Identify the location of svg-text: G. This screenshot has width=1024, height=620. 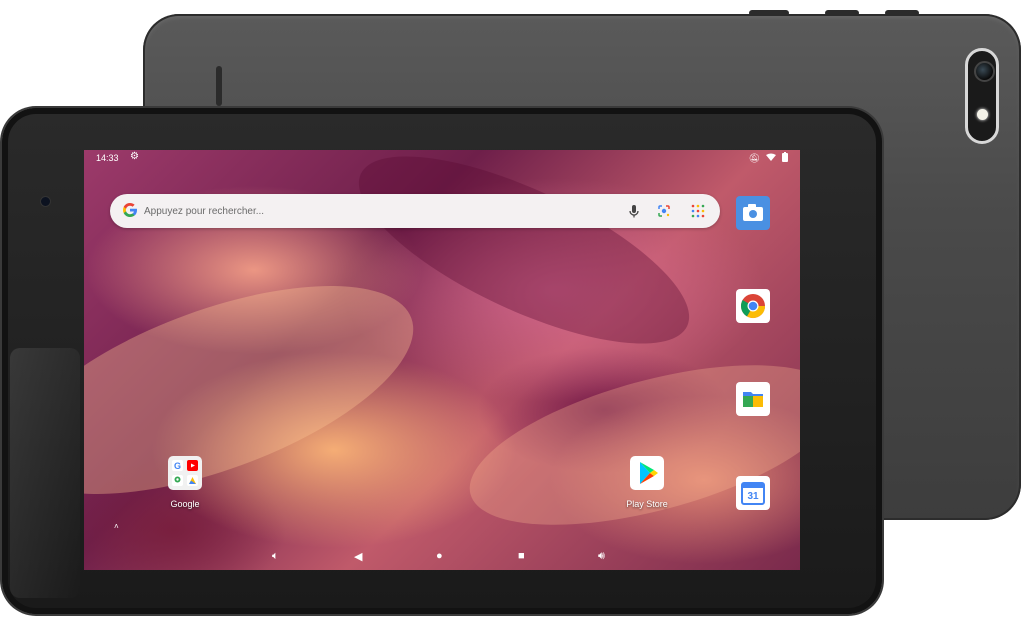
(177, 466).